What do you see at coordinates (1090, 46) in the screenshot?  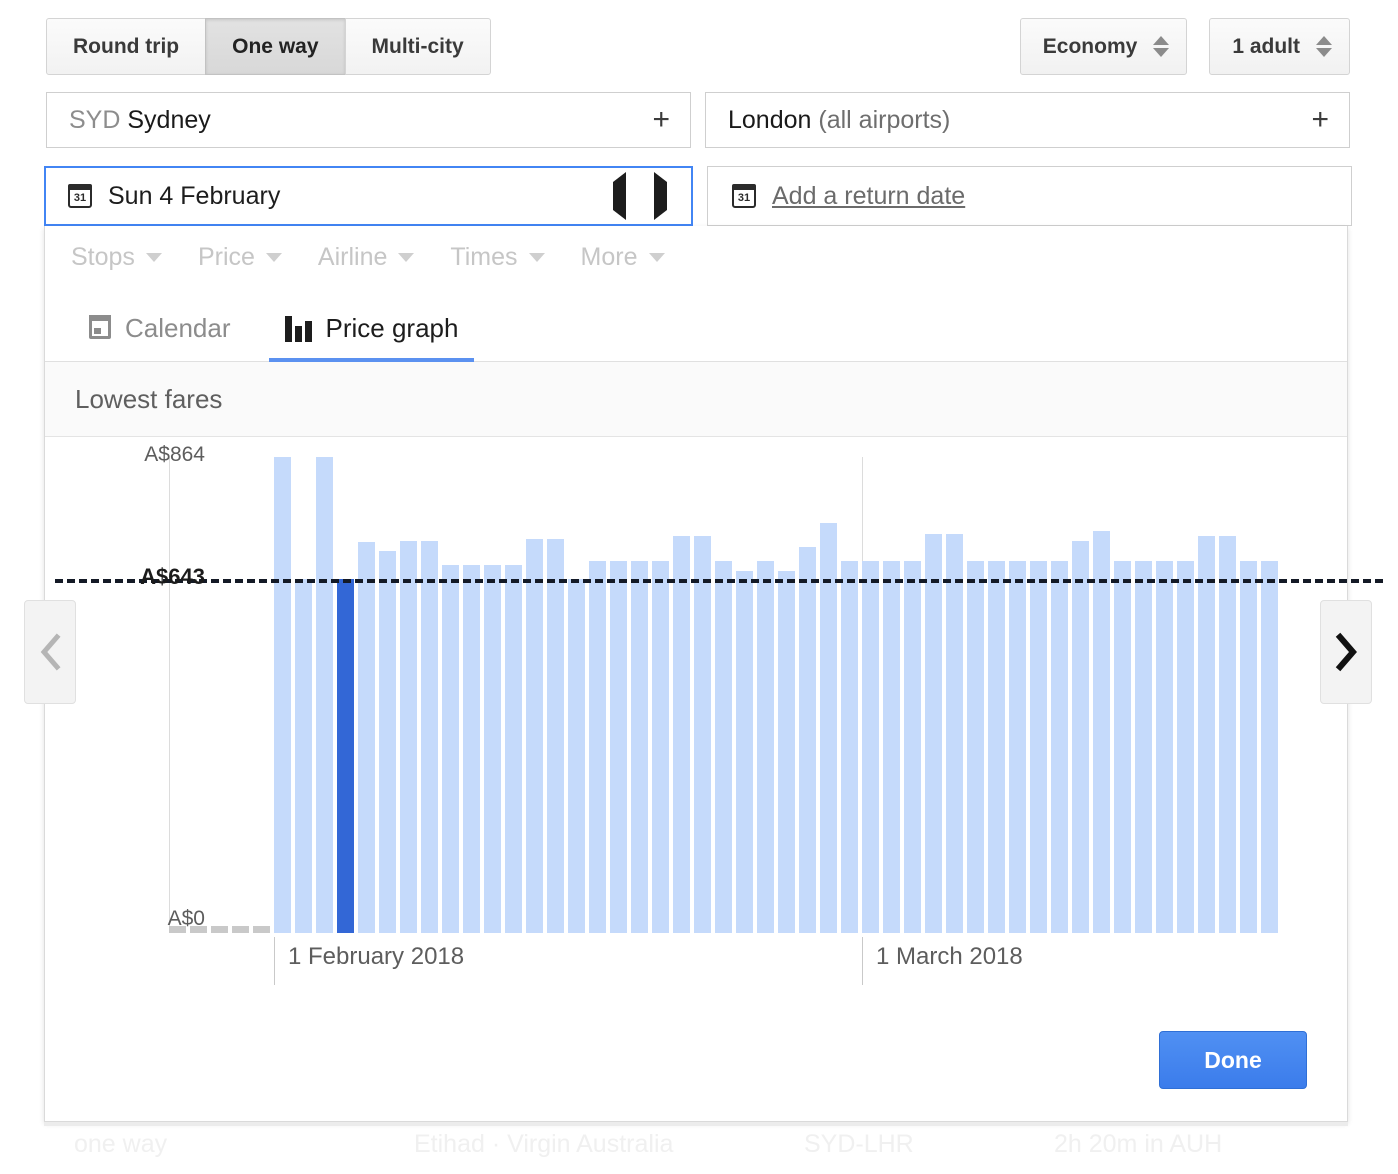 I see `cabin-class-label: Economy` at bounding box center [1090, 46].